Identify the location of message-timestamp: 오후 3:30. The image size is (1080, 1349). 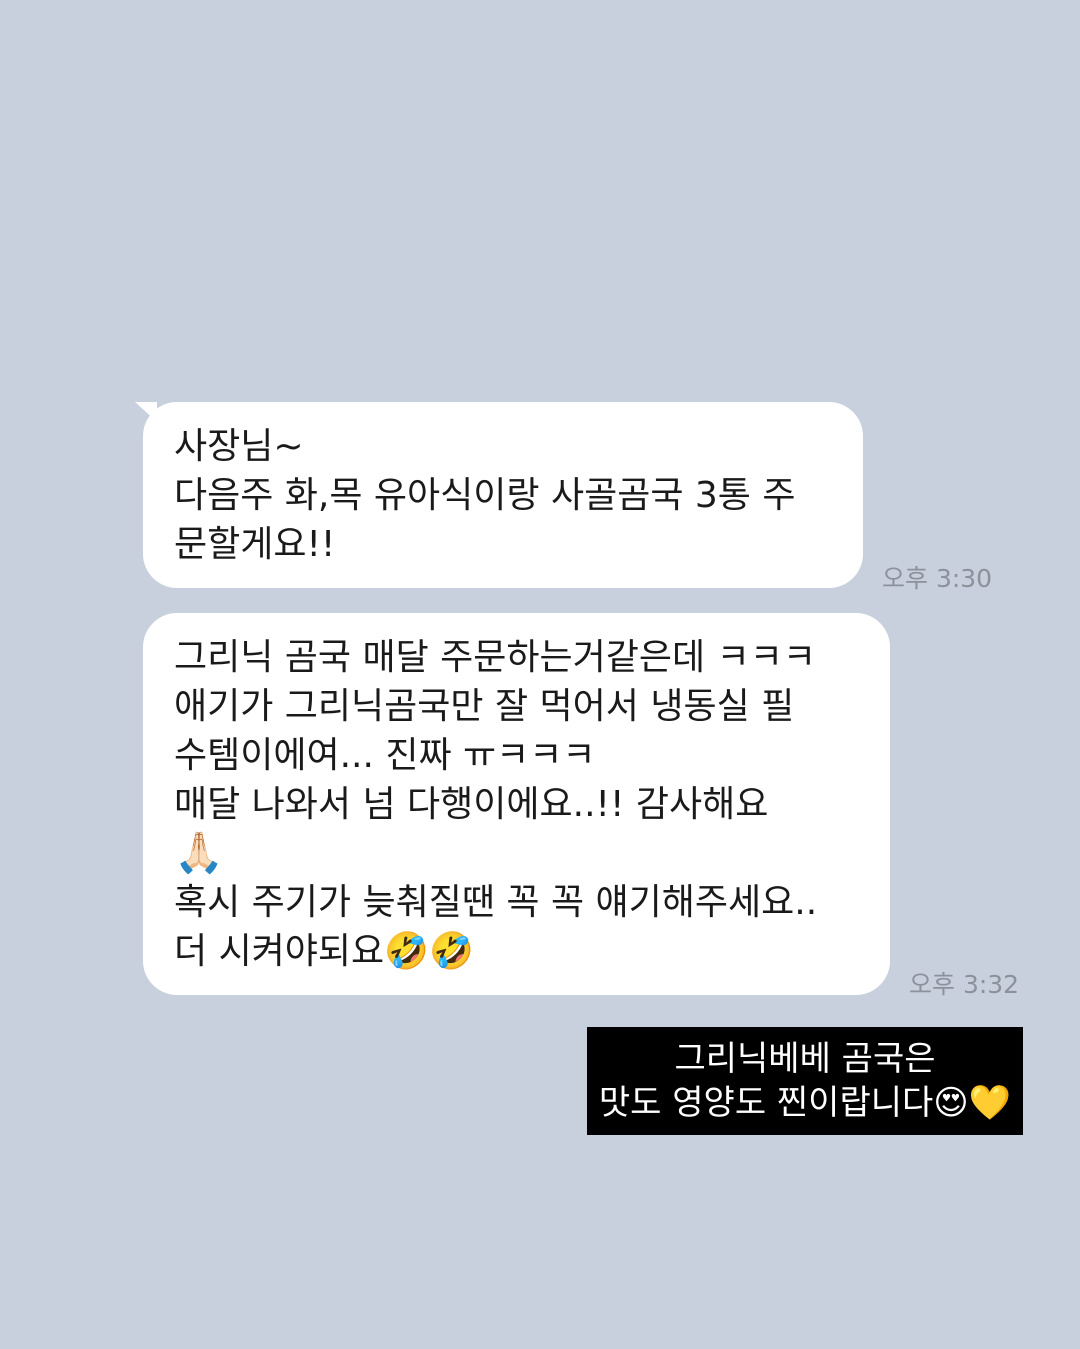
(937, 578).